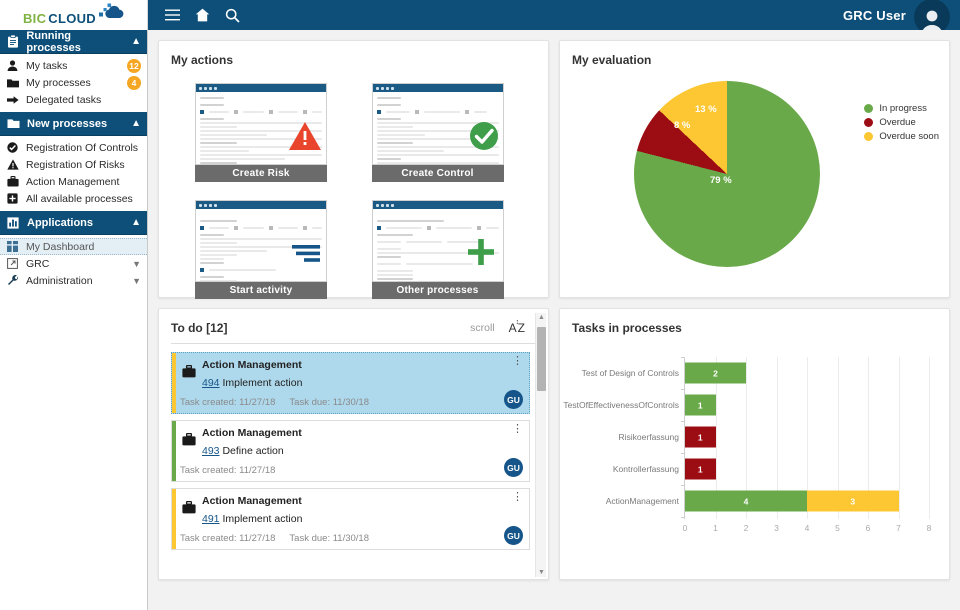 Image resolution: width=960 pixels, height=610 pixels. I want to click on brand-name-cloud: CLOUD, so click(72, 18).